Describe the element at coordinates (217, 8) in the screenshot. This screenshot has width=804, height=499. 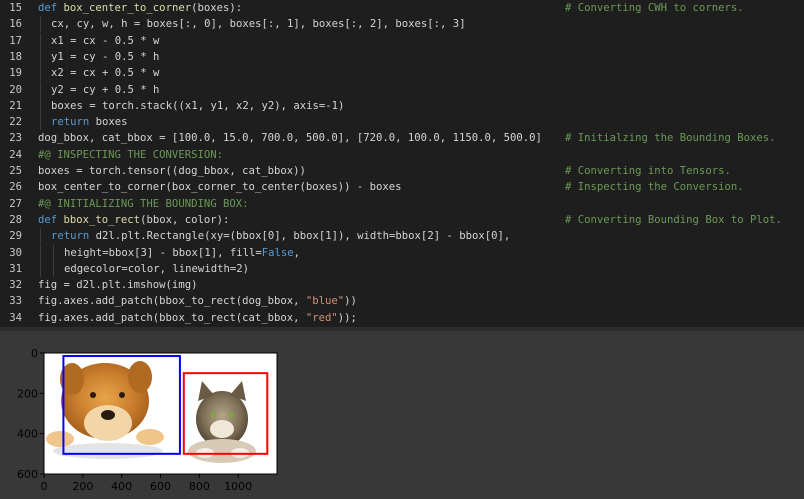
I see `code-token: (boxes):` at that location.